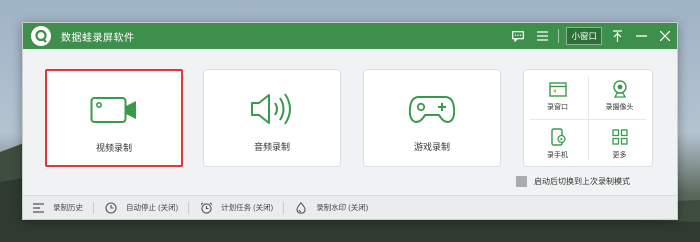 The image size is (700, 242). What do you see at coordinates (557, 89) in the screenshot?
I see `window-icon` at bounding box center [557, 89].